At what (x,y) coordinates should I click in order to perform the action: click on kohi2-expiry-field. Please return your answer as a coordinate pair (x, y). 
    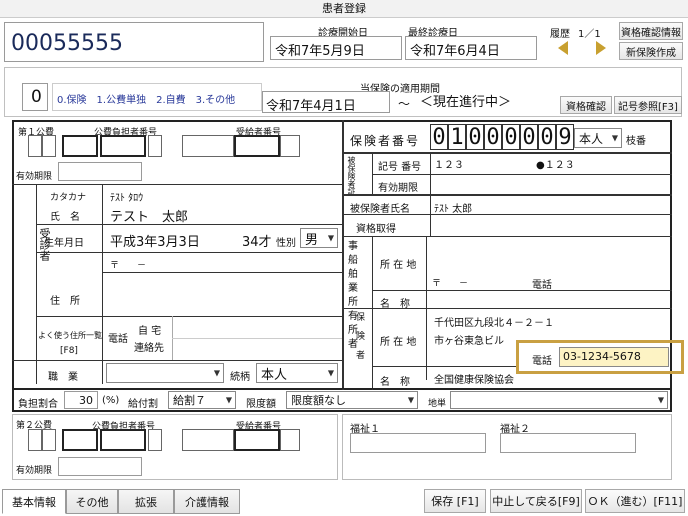
    Looking at the image, I should click on (100, 466).